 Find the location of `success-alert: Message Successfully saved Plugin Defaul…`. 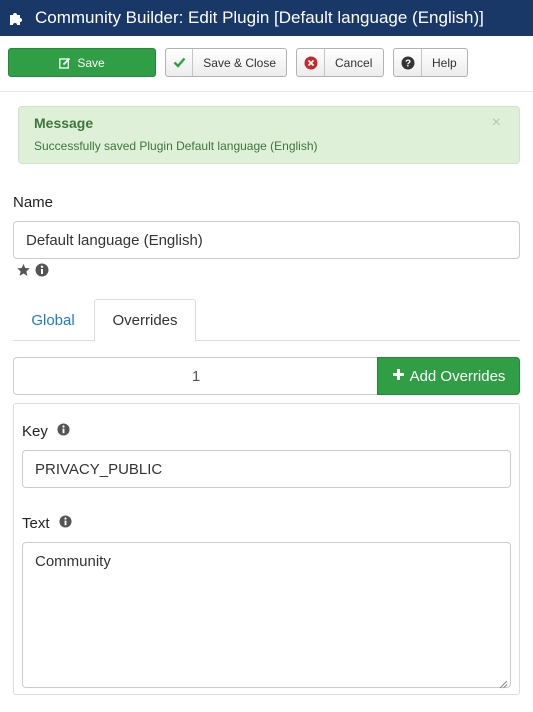

success-alert: Message Successfully saved Plugin Defaul… is located at coordinates (269, 135).